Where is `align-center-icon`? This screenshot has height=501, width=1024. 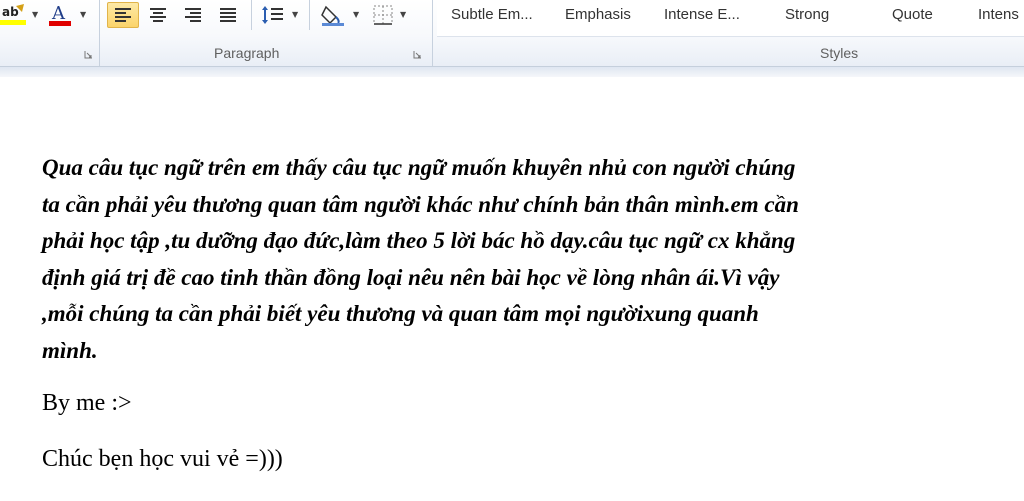
align-center-icon is located at coordinates (158, 15).